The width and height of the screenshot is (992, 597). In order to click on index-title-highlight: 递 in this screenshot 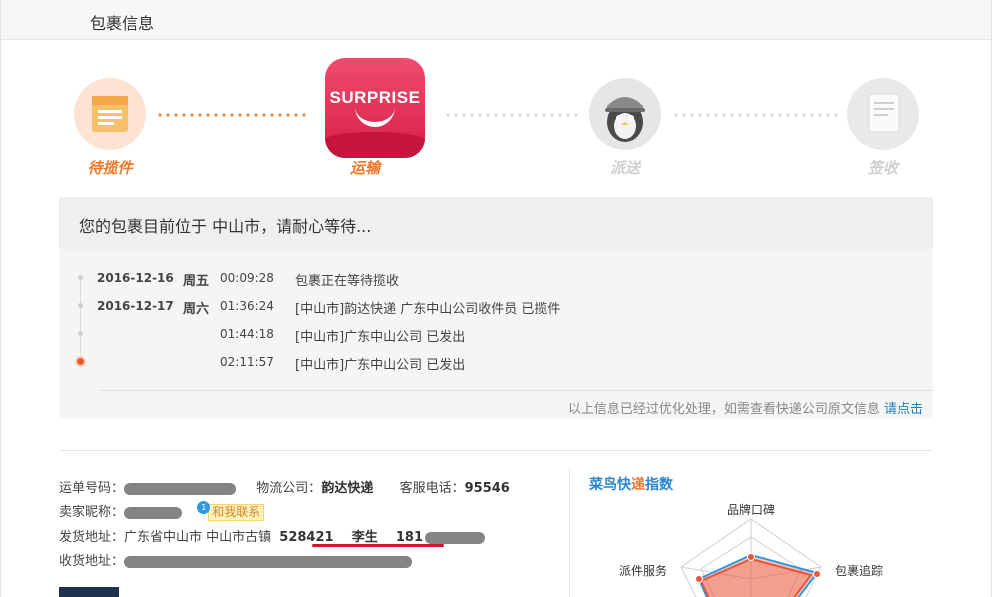, I will do `click(638, 485)`.